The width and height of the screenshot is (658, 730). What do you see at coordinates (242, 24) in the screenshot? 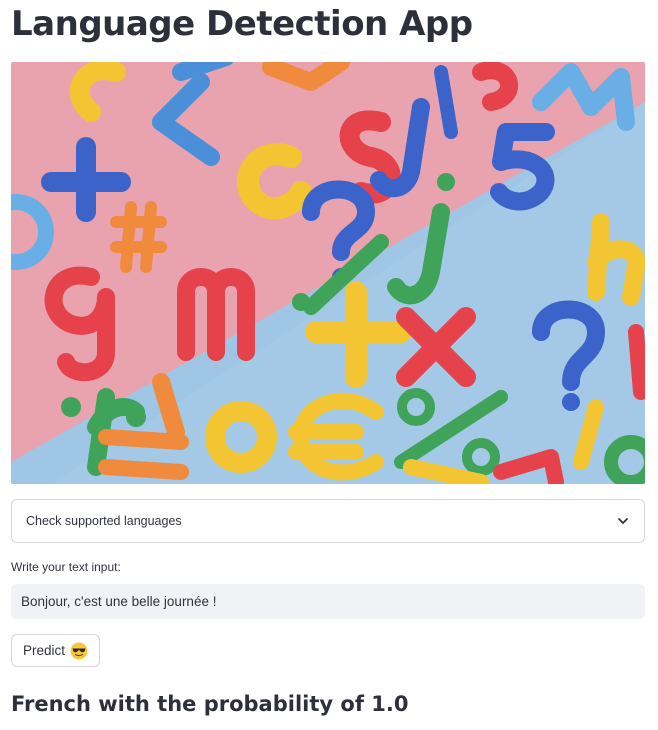
I see `page-title: Language Detection App` at bounding box center [242, 24].